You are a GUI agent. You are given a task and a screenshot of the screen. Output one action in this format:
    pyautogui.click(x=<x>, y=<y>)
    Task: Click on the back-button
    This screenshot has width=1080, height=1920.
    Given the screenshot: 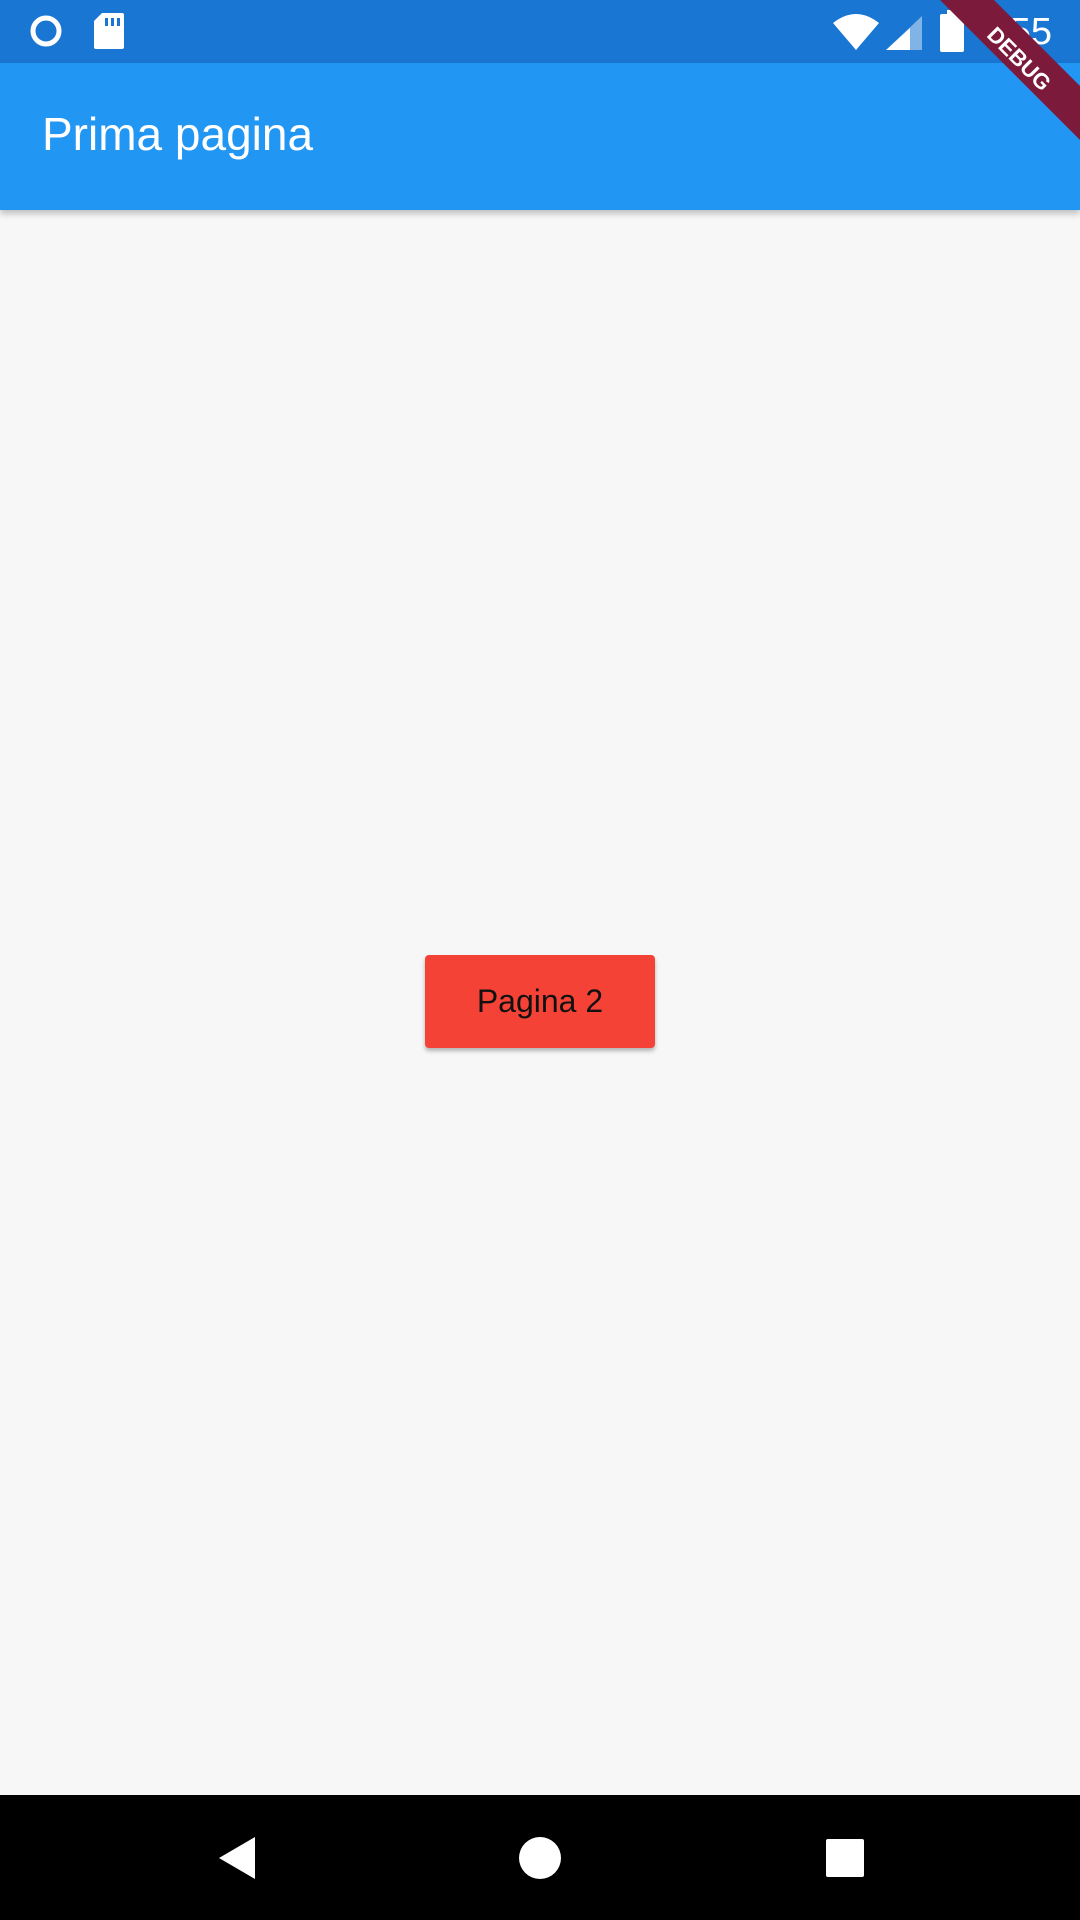 What is the action you would take?
    pyautogui.click(x=237, y=1858)
    